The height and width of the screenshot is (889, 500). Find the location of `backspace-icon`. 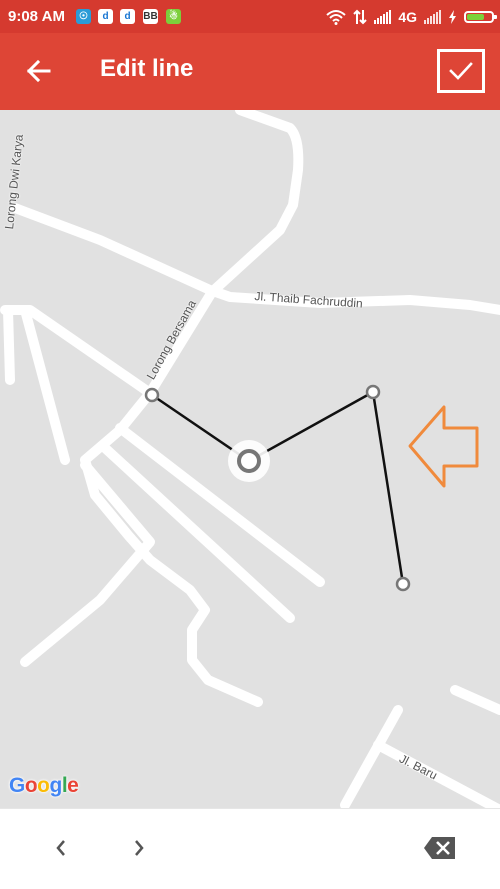

backspace-icon is located at coordinates (439, 848).